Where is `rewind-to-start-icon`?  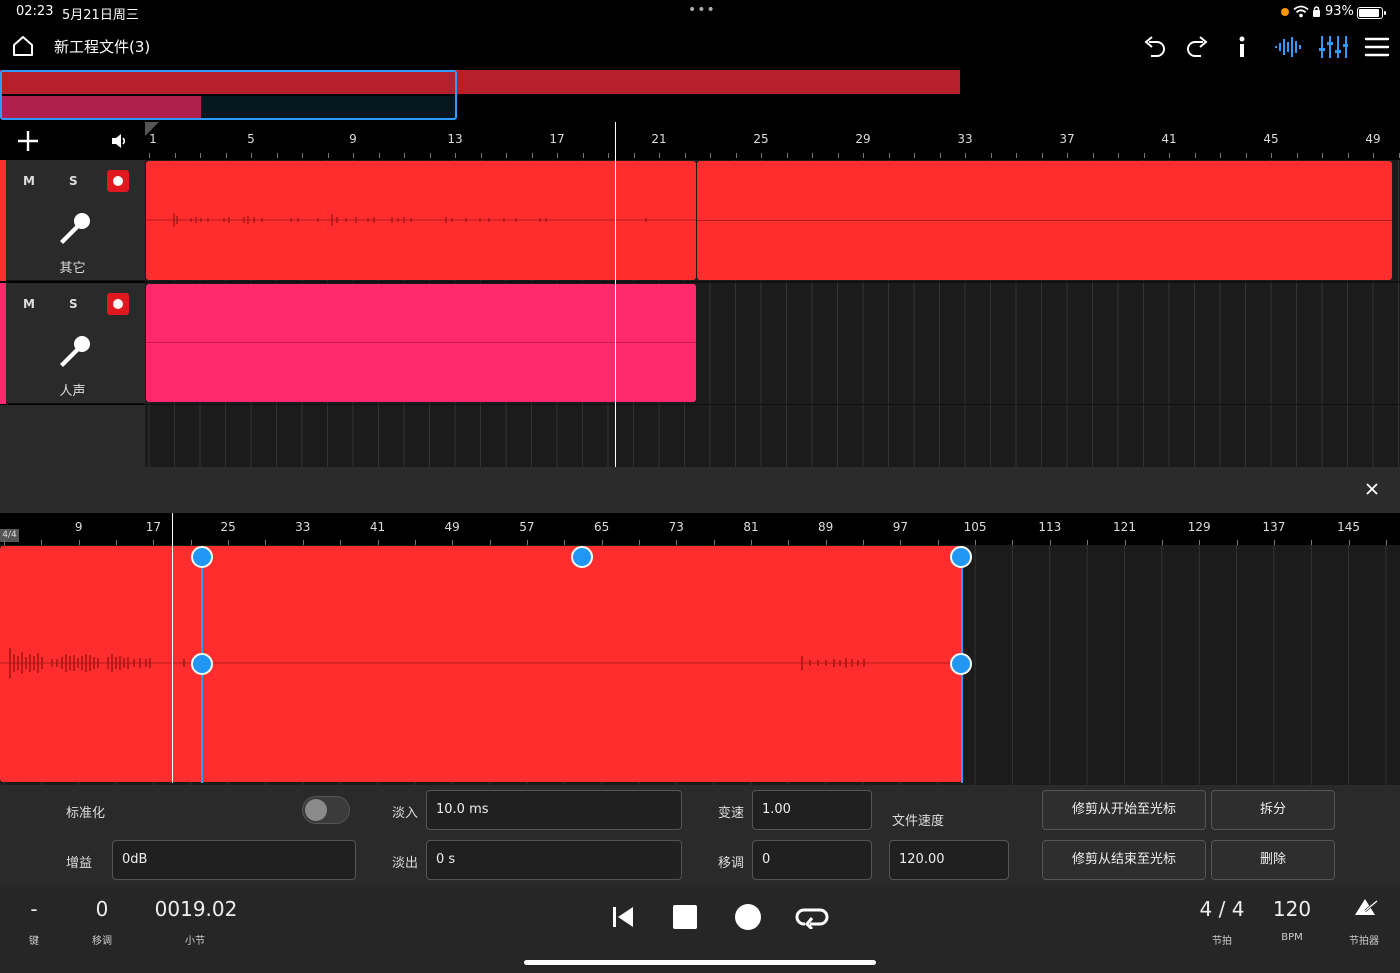
rewind-to-start-icon is located at coordinates (623, 917).